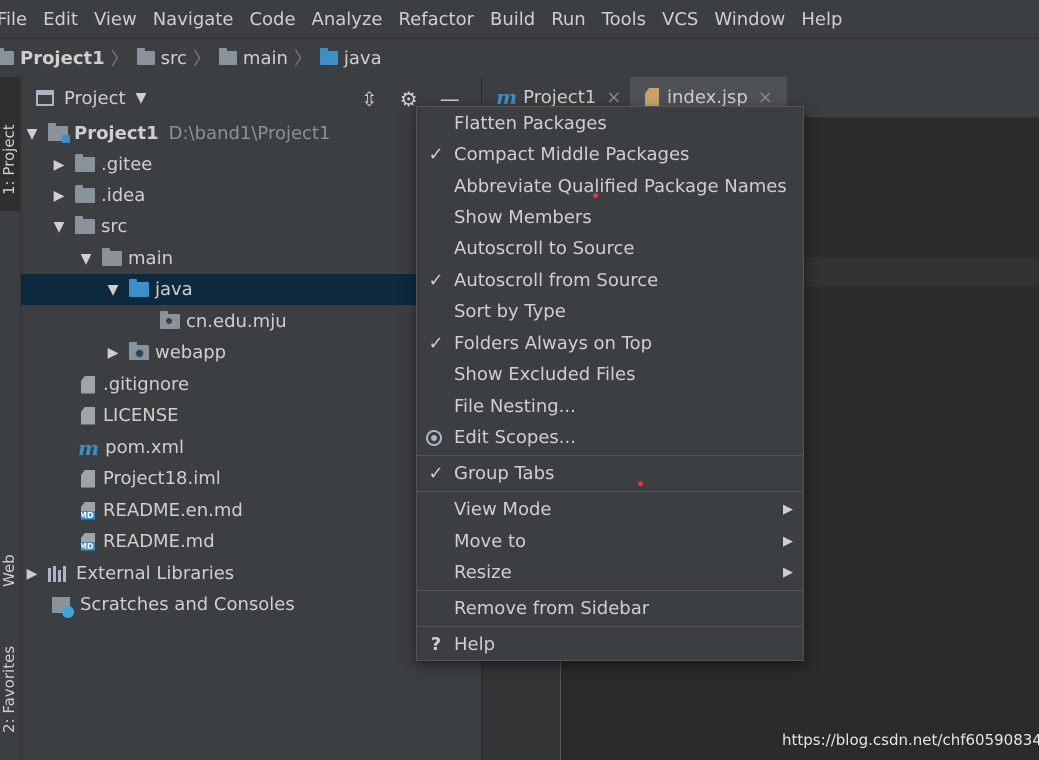  I want to click on menu-refactor: Refactor, so click(436, 19).